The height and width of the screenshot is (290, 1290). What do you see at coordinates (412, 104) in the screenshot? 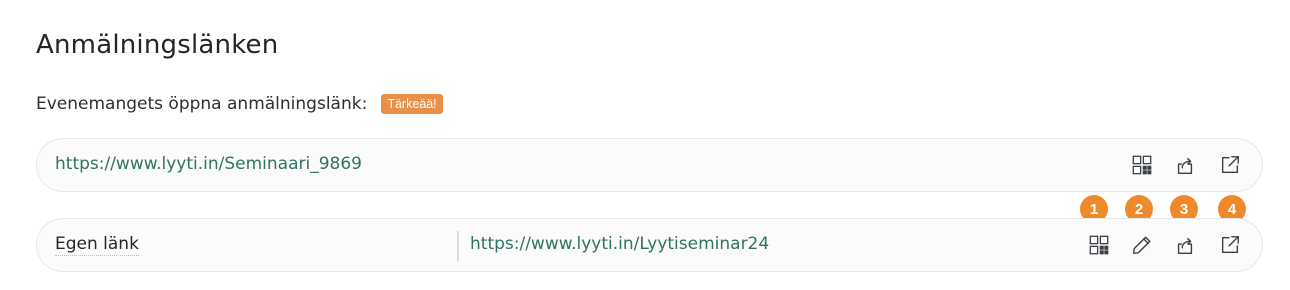
I see `important-badge: Tärkeää!` at bounding box center [412, 104].